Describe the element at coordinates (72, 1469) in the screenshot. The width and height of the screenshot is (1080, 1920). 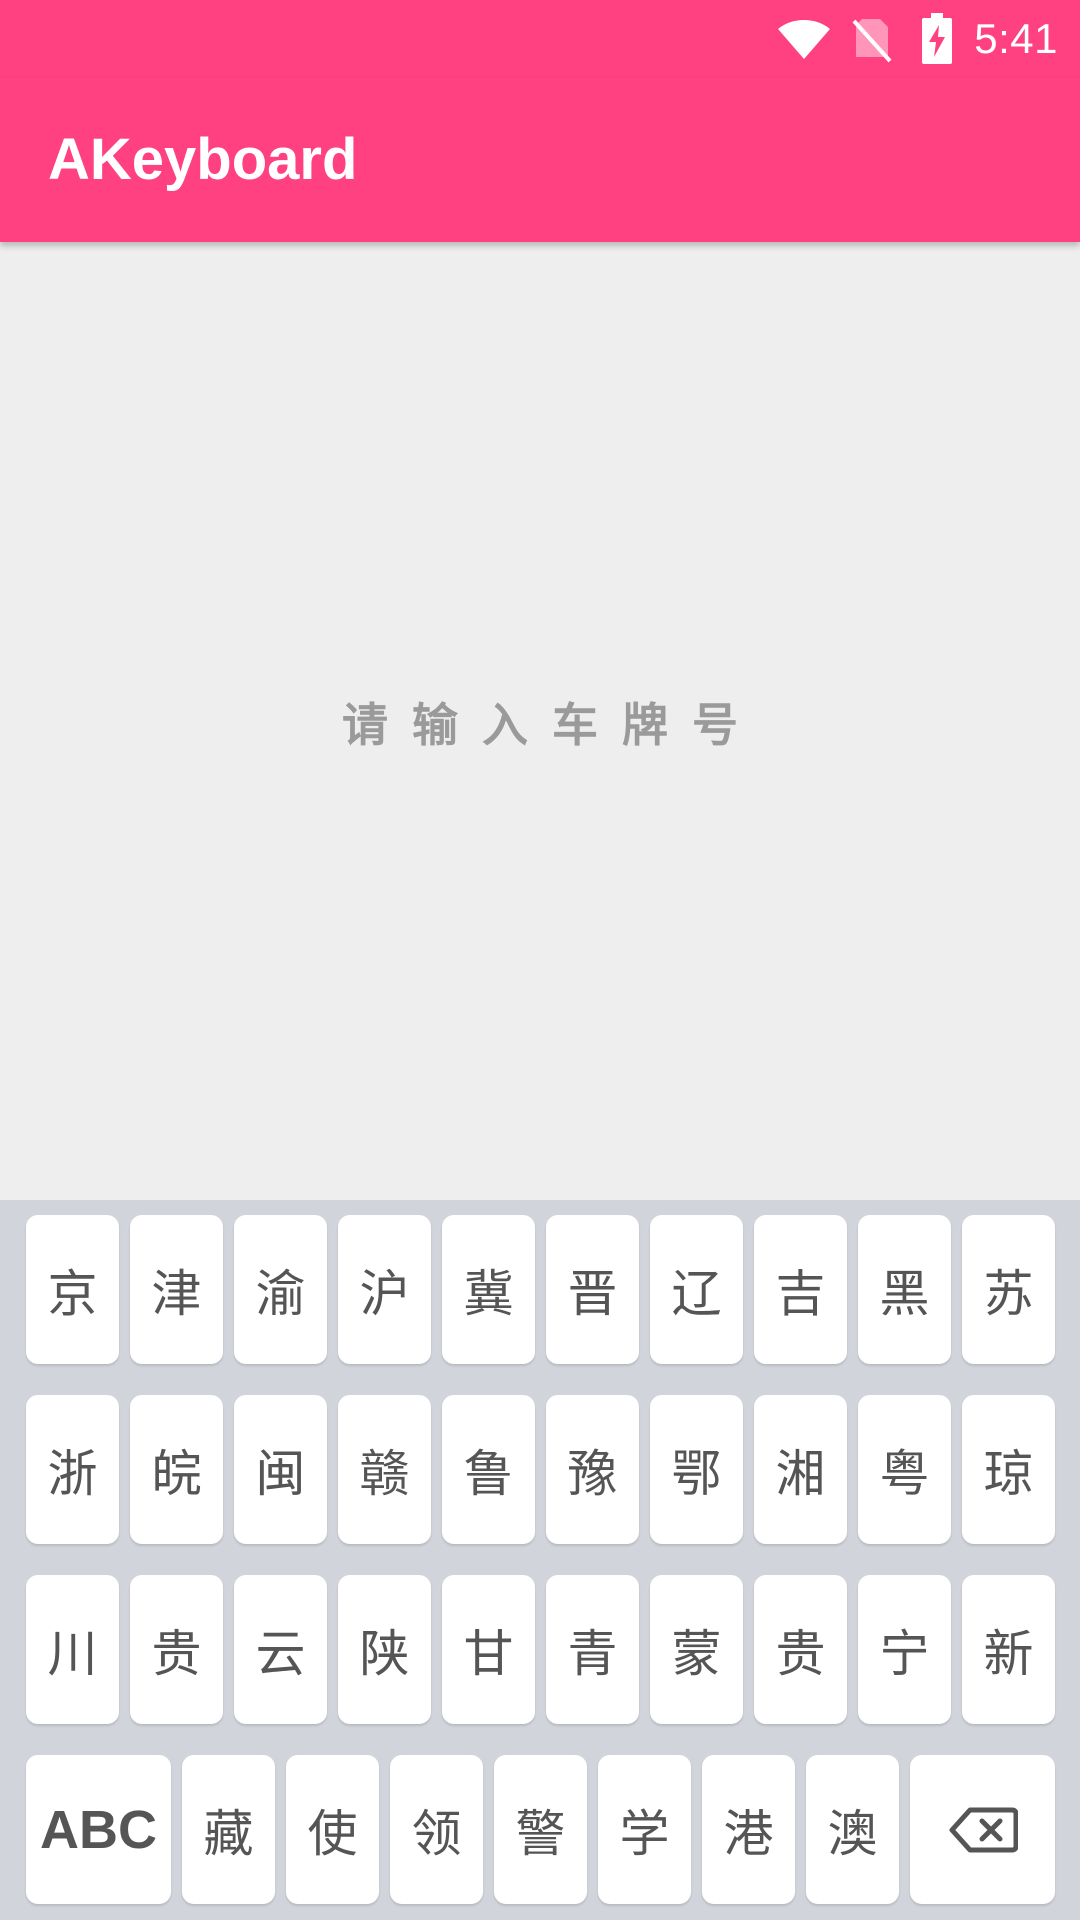
I see `key-zhe: 浙` at that location.